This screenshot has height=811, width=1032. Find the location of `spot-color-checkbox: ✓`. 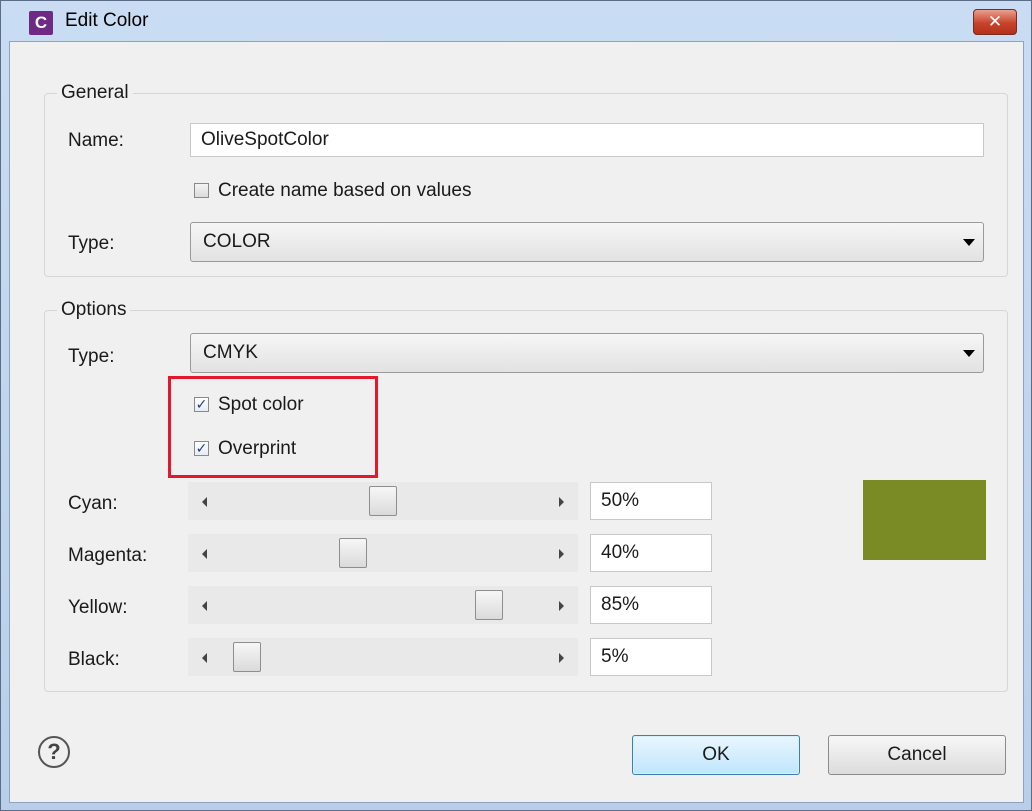

spot-color-checkbox: ✓ is located at coordinates (201, 404).